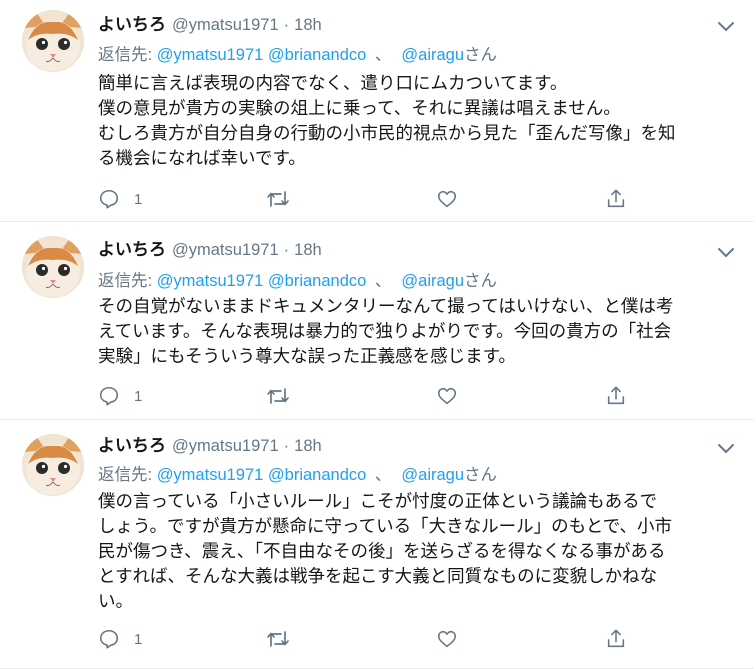 Image resolution: width=756 pixels, height=669 pixels. I want to click on text-line: る機会になれば幸いです。, so click(202, 158).